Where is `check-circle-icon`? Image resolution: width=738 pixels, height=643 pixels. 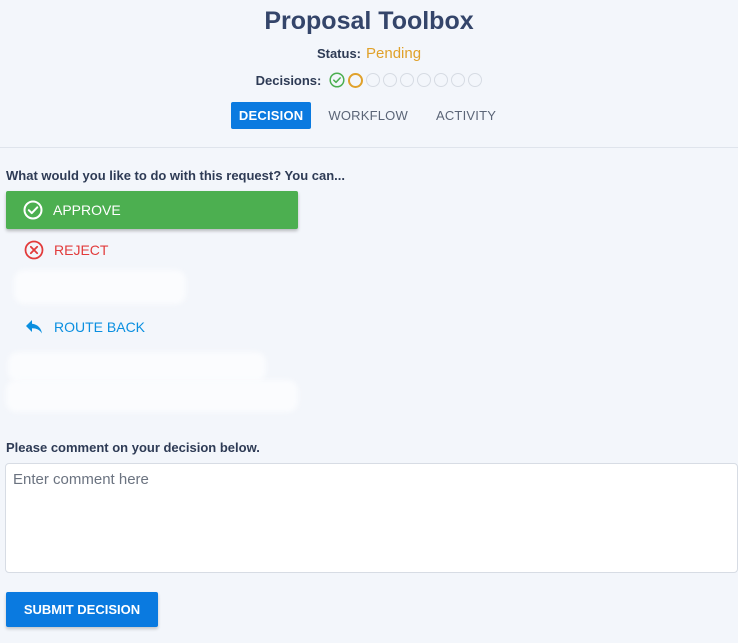 check-circle-icon is located at coordinates (33, 210).